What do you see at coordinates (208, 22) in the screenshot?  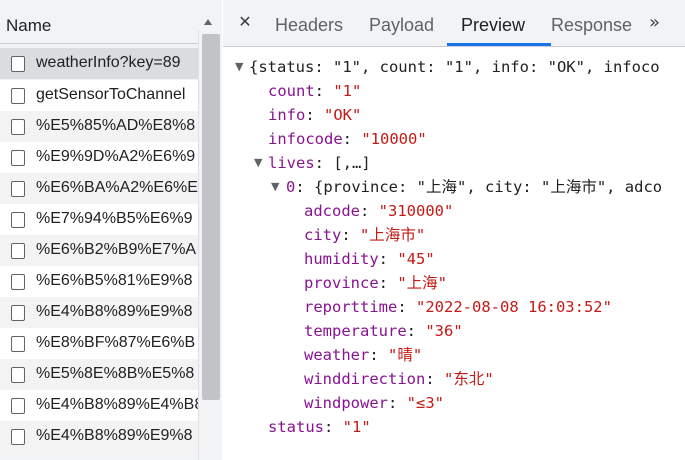 I see `sort-ascending-icon` at bounding box center [208, 22].